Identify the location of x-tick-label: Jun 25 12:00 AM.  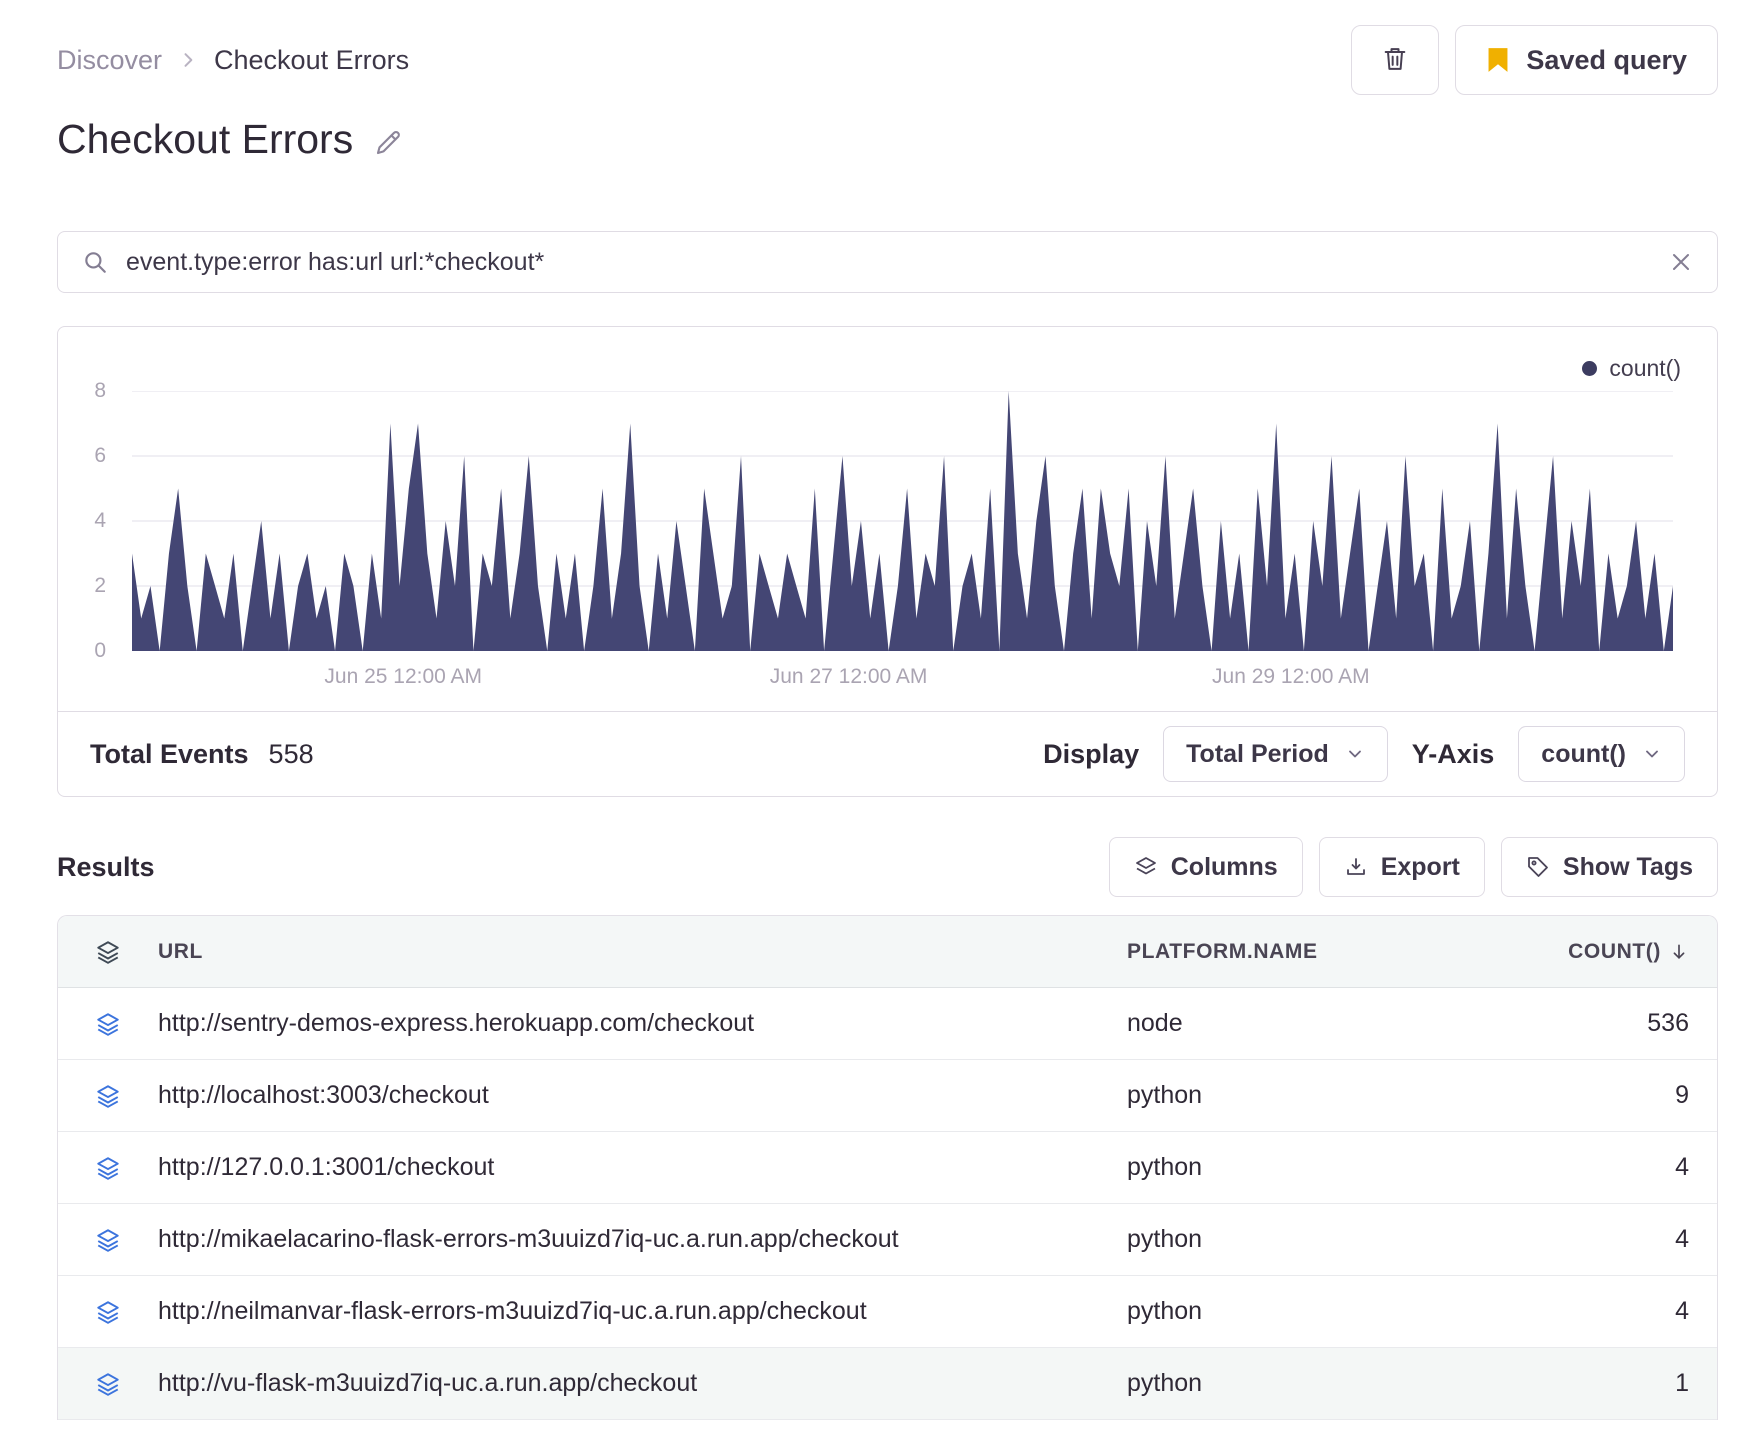
(403, 676).